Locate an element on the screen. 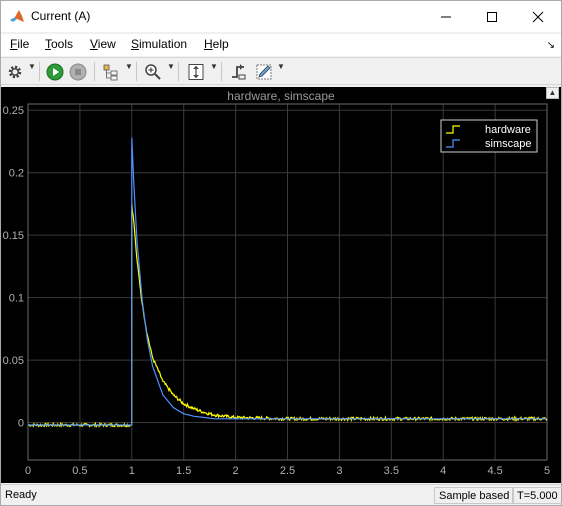 Image resolution: width=562 pixels, height=506 pixels. dock-arrow-icon: ↘ is located at coordinates (551, 45).